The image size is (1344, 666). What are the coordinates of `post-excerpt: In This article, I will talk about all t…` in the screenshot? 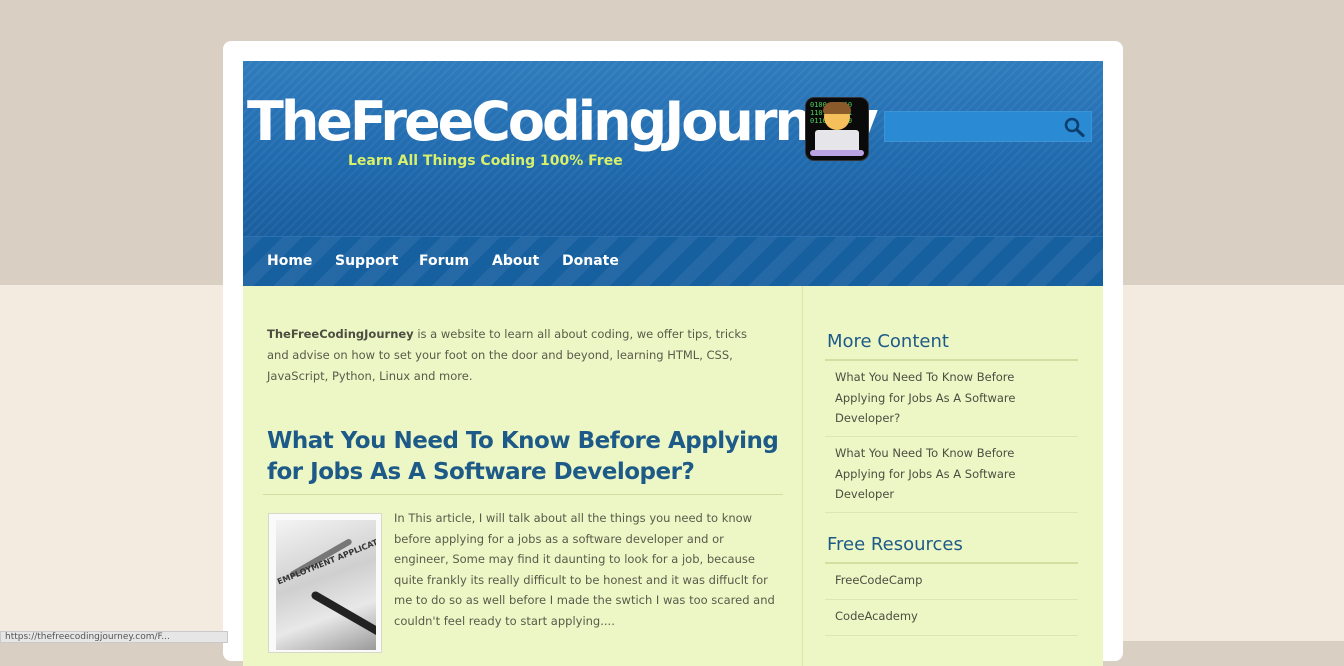 It's located at (584, 569).